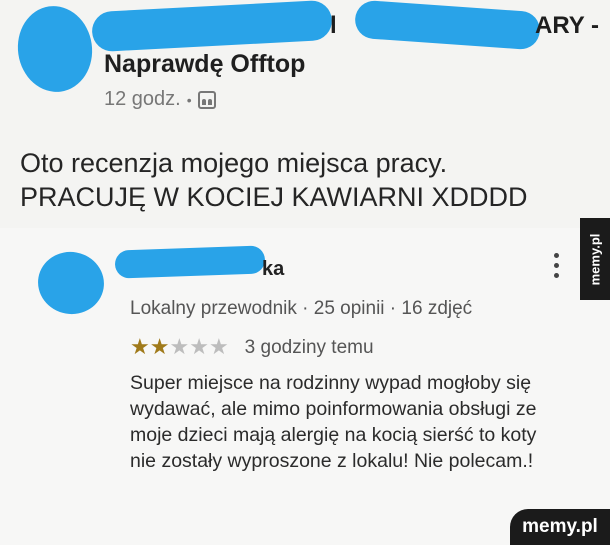 The width and height of the screenshot is (610, 545). I want to click on post-meta: 12 godz. •, so click(160, 99).